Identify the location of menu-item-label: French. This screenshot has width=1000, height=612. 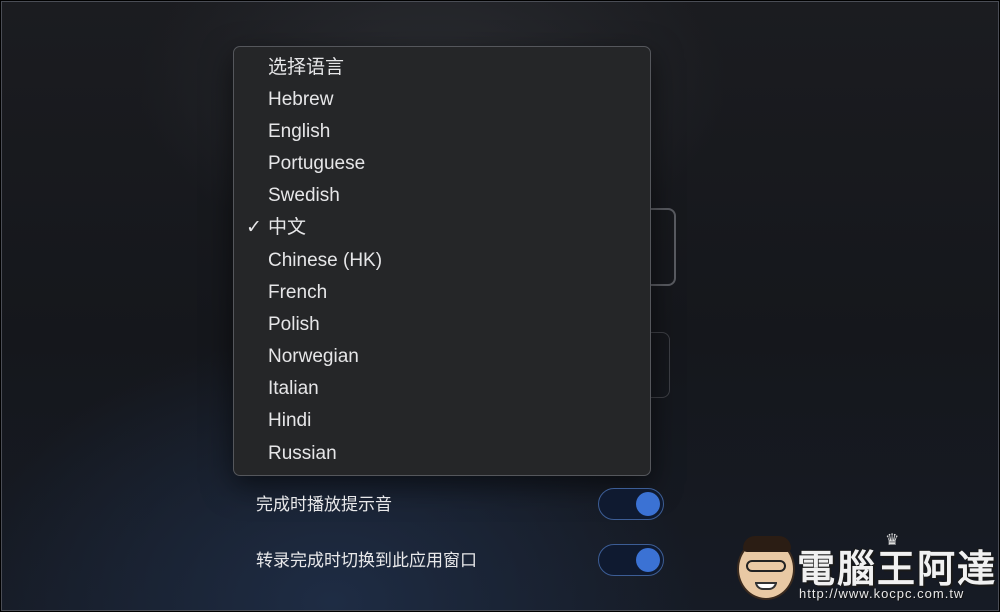
(298, 292).